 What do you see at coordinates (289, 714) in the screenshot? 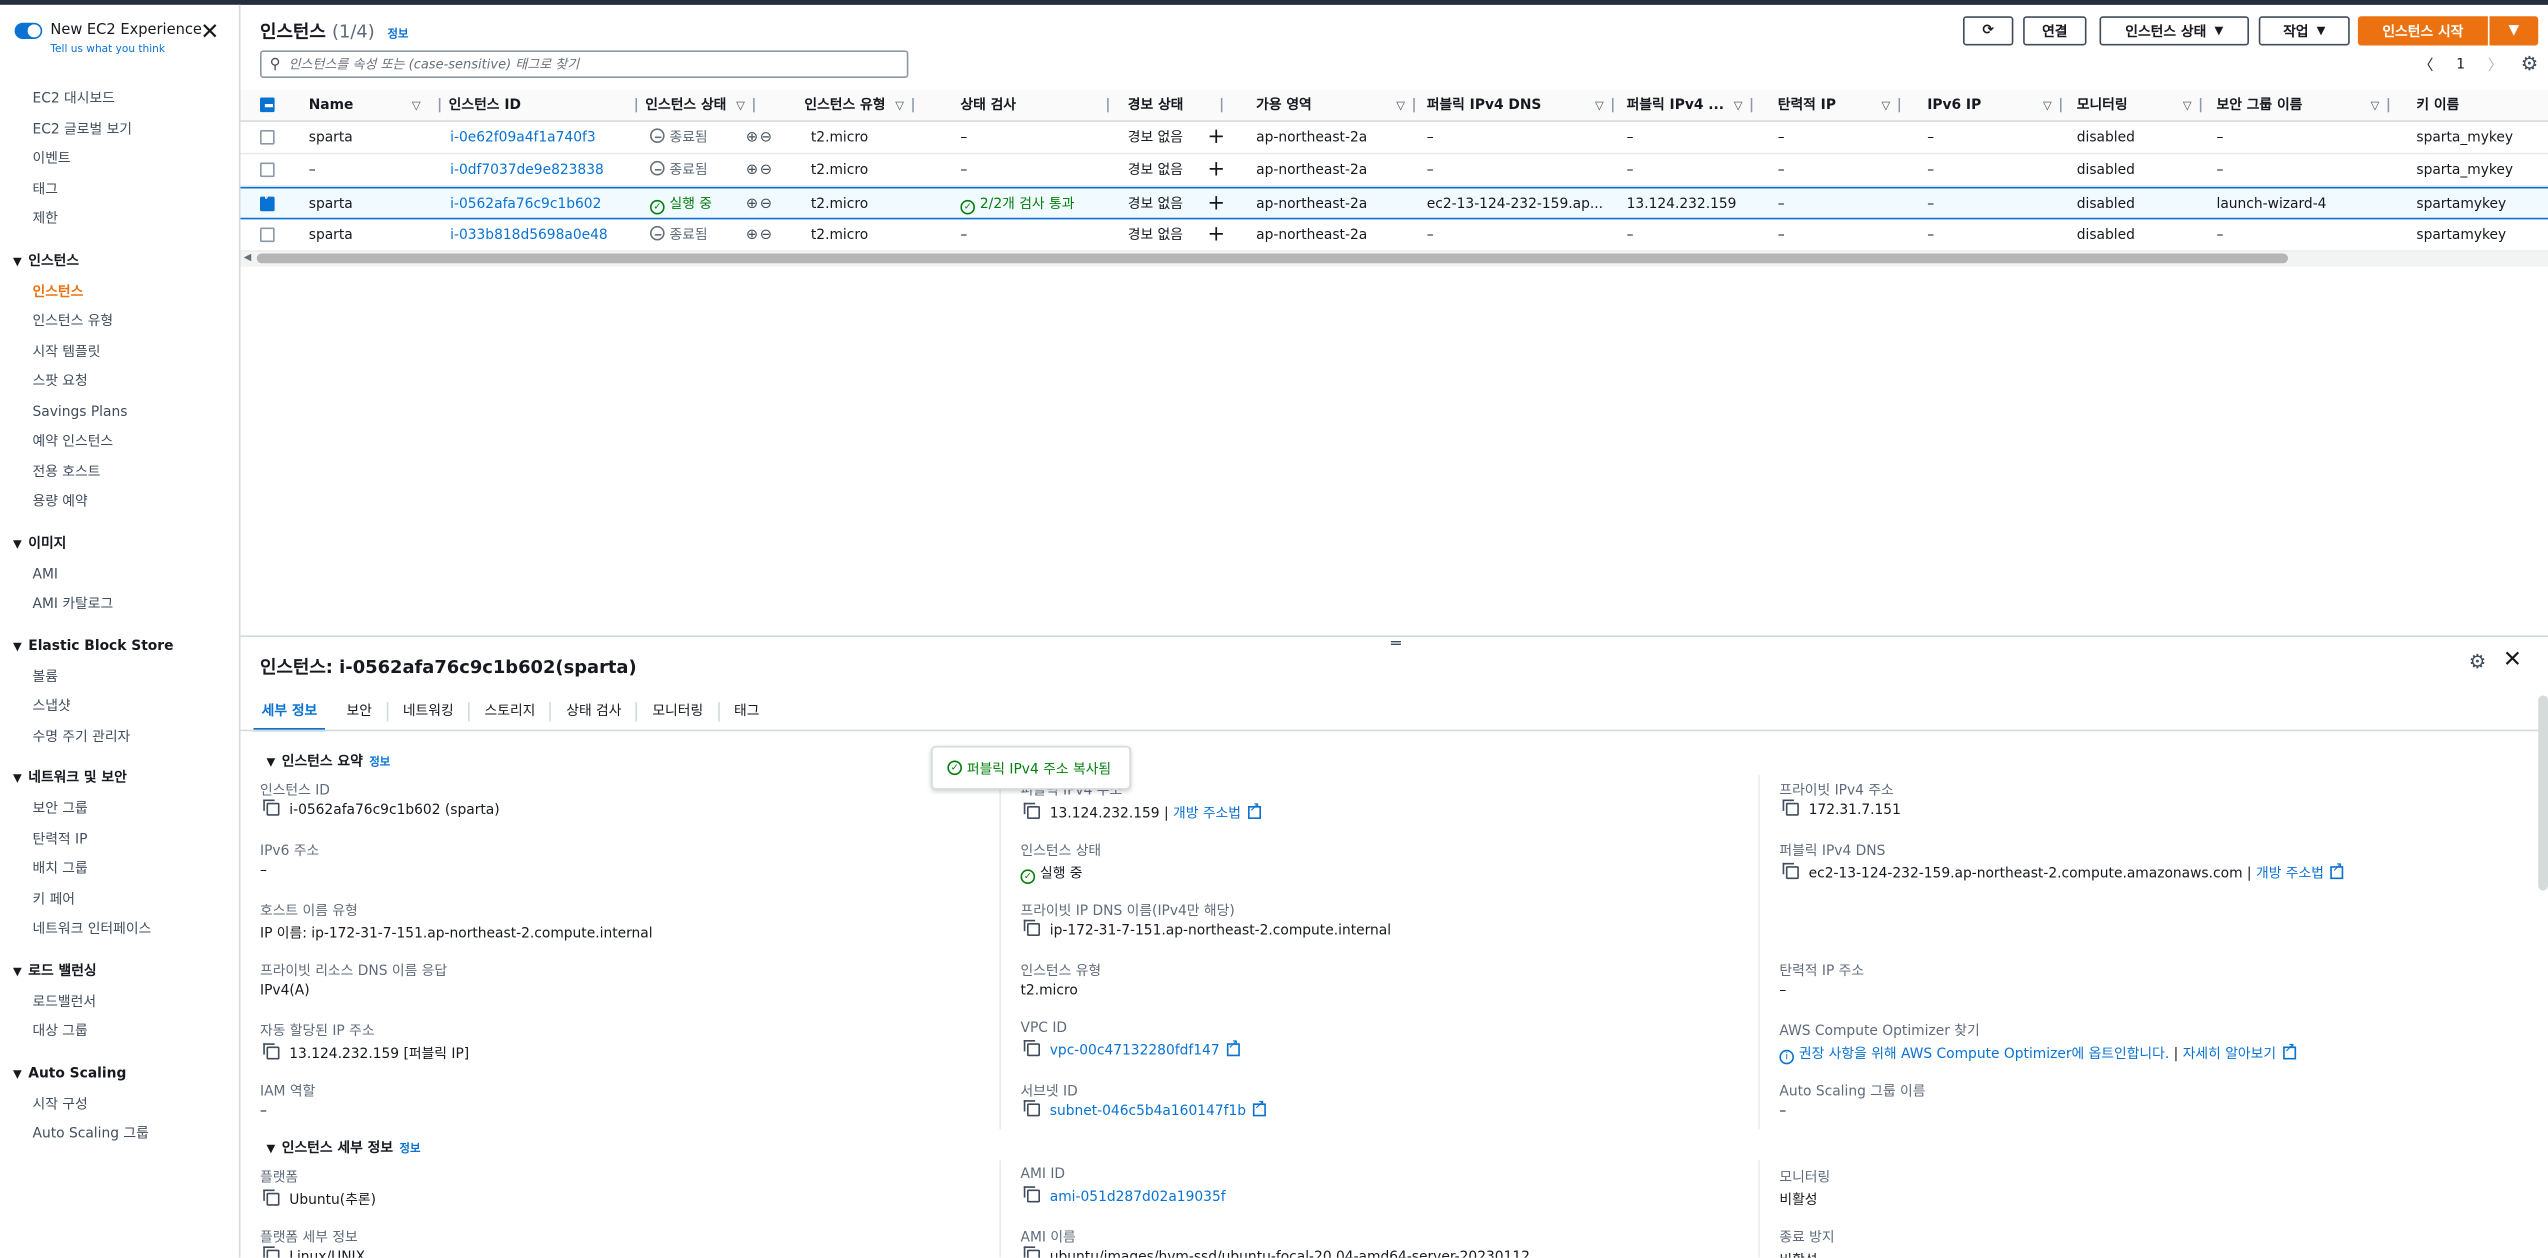
I see `tab-details: 세부 정보` at bounding box center [289, 714].